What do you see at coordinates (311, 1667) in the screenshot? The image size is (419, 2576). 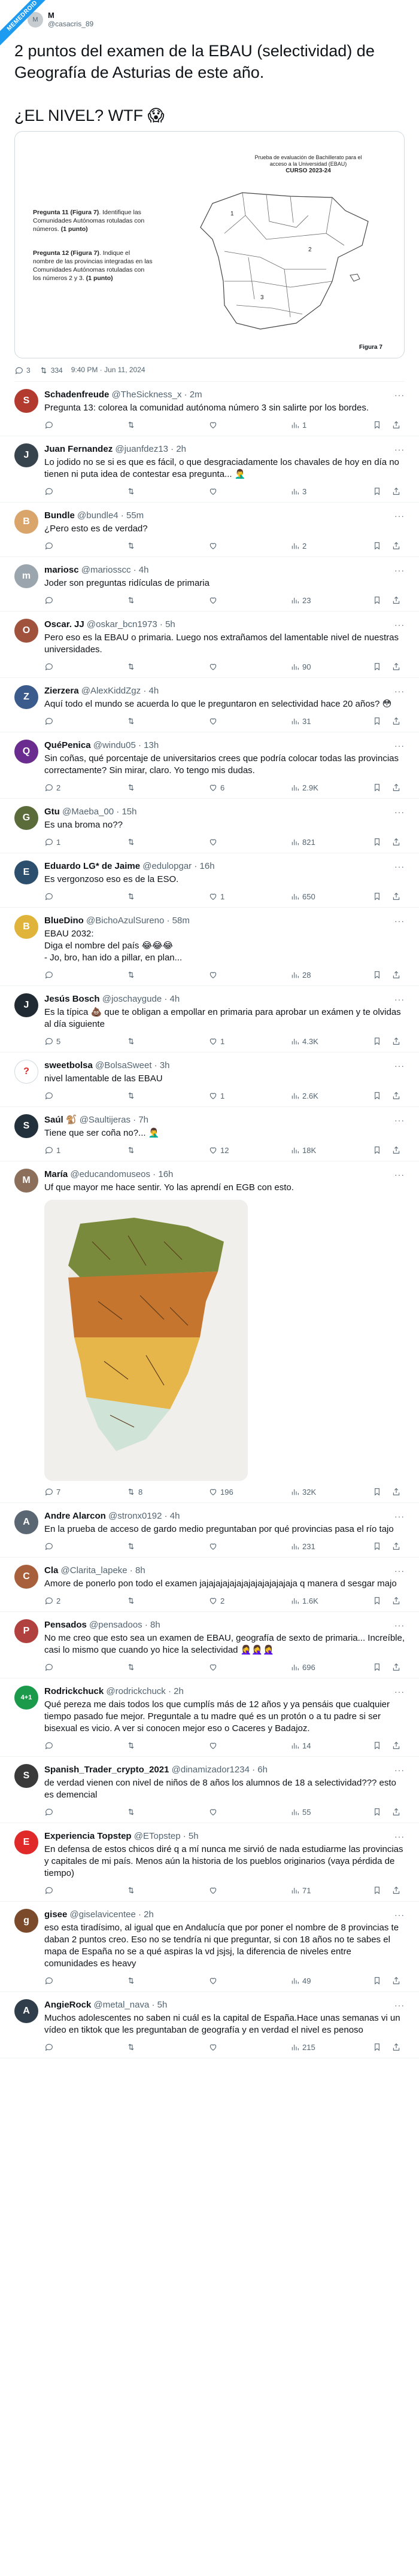 I see `views-button: 696` at bounding box center [311, 1667].